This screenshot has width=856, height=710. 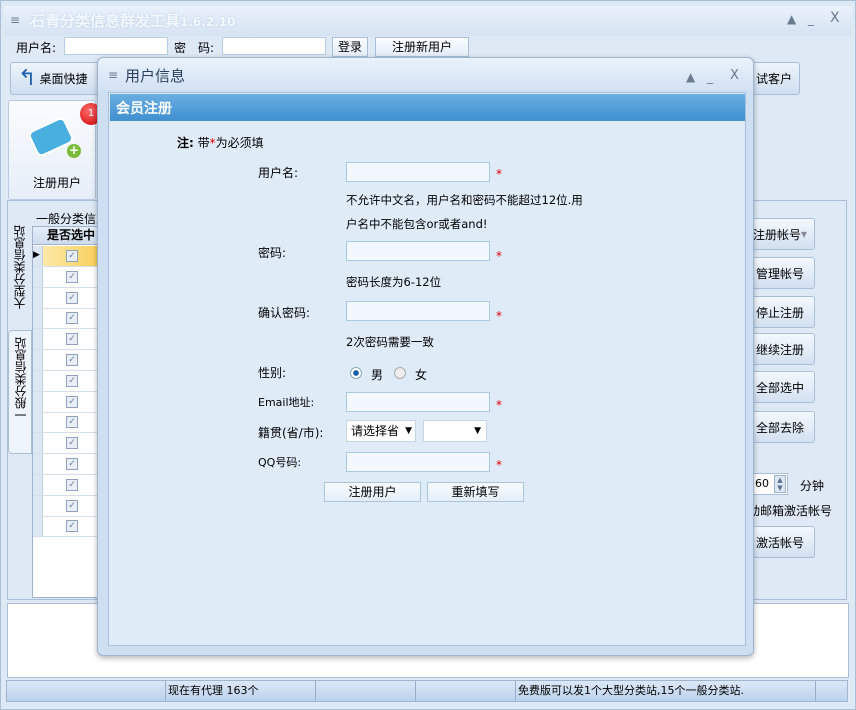 What do you see at coordinates (350, 47) in the screenshot?
I see `login-button: 登录` at bounding box center [350, 47].